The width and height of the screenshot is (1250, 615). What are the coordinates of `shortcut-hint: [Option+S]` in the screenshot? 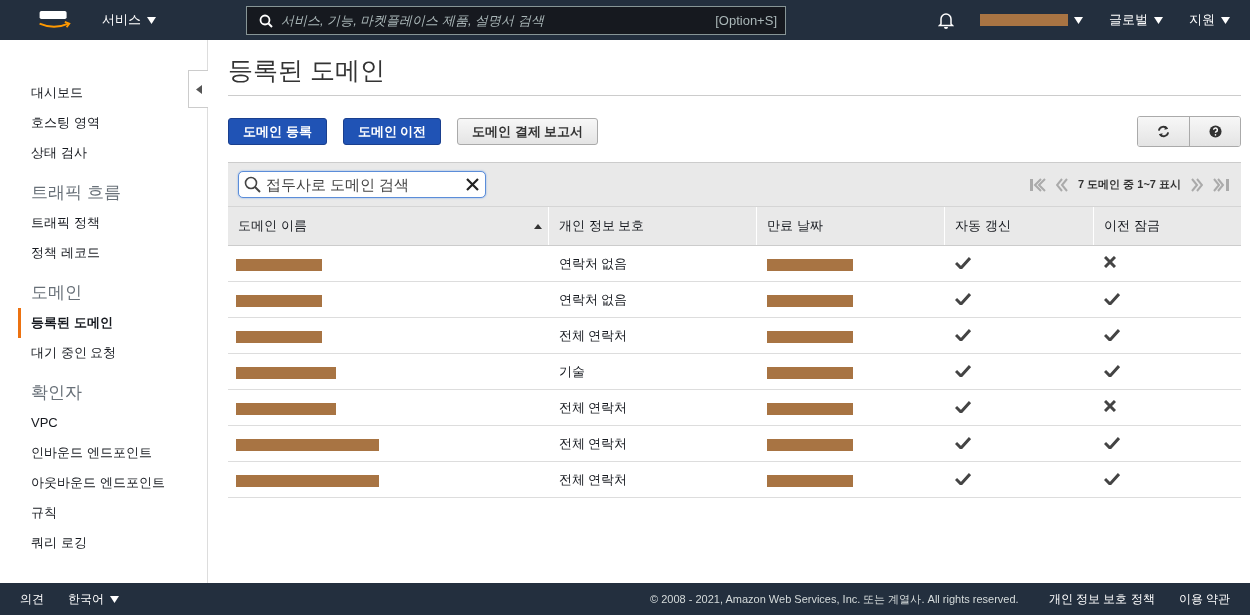 It's located at (746, 20).